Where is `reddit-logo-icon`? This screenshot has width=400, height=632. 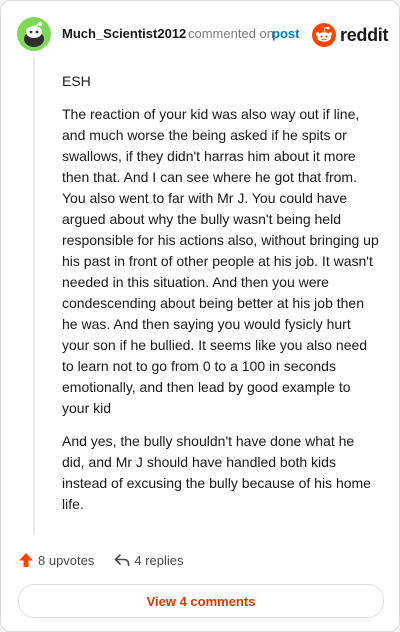
reddit-logo-icon is located at coordinates (324, 35).